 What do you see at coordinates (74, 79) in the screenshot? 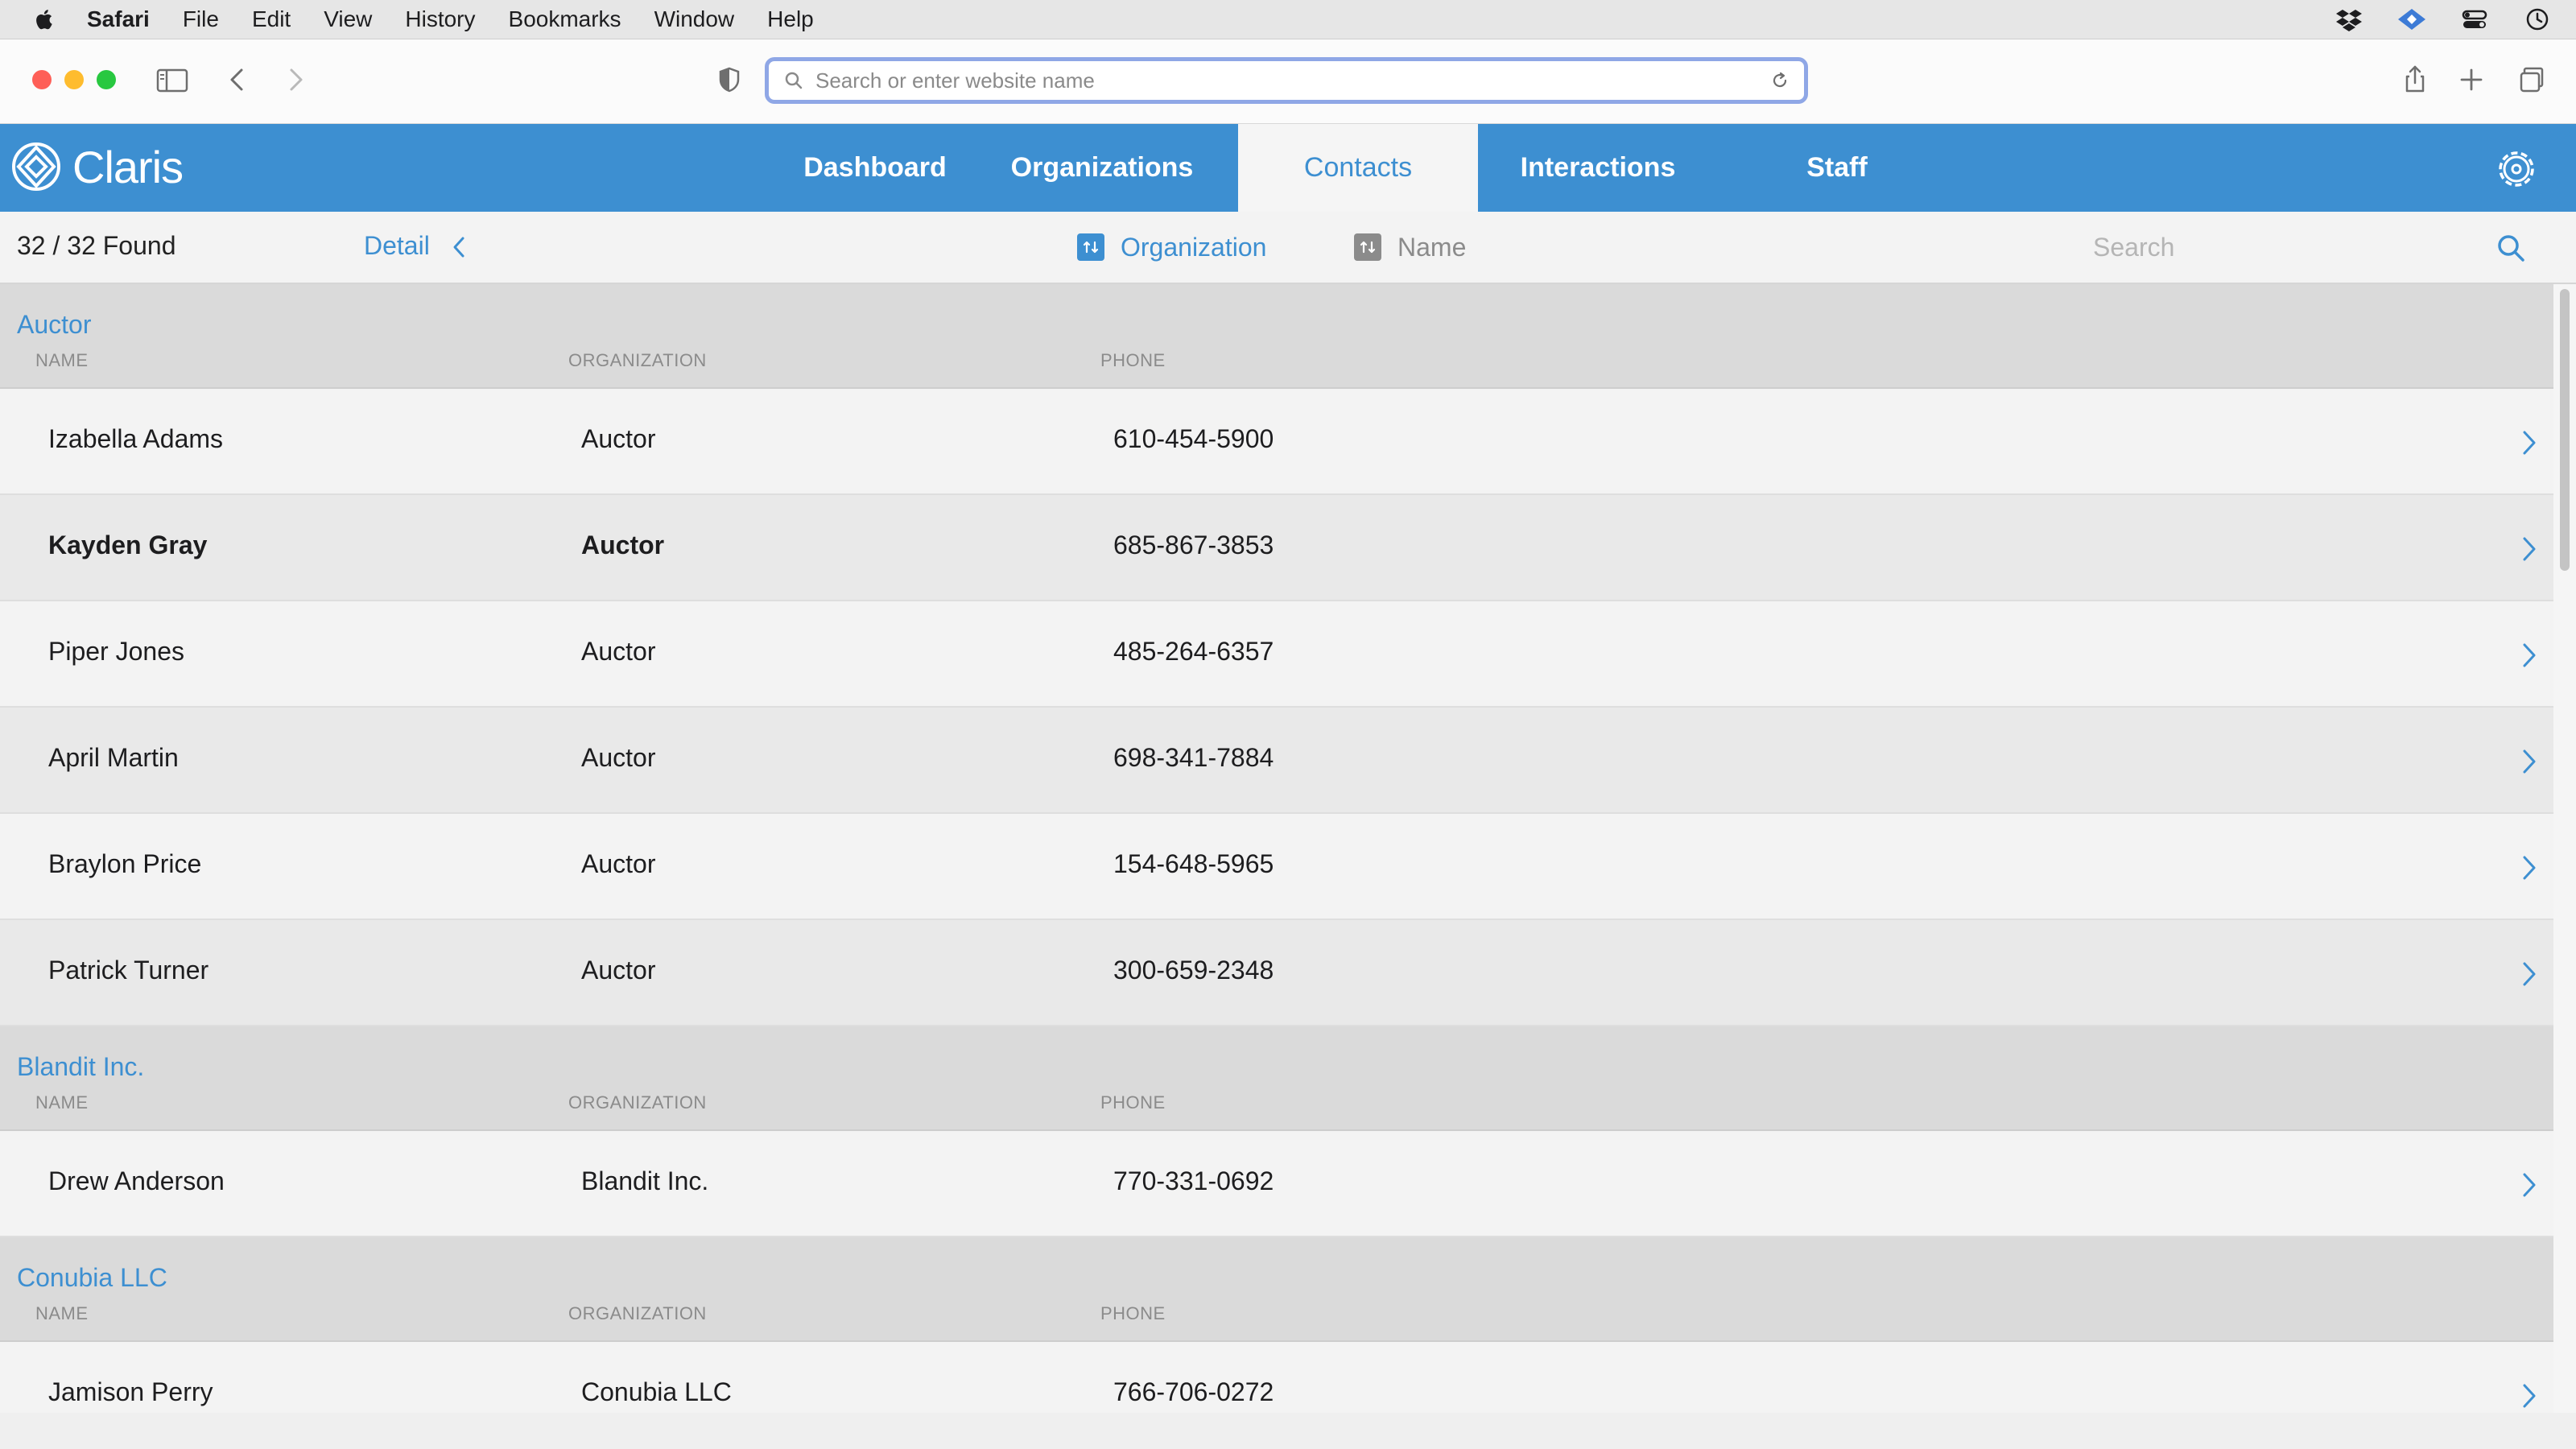
I see `window-minimize-button` at bounding box center [74, 79].